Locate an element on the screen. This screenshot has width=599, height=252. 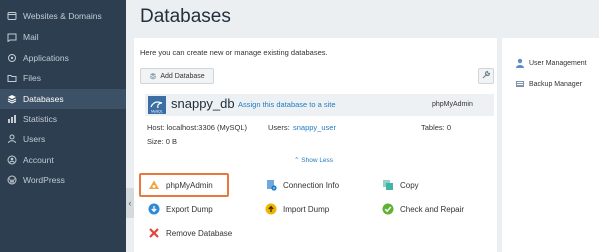
sidebar-item-label: Statistics is located at coordinates (40, 119).